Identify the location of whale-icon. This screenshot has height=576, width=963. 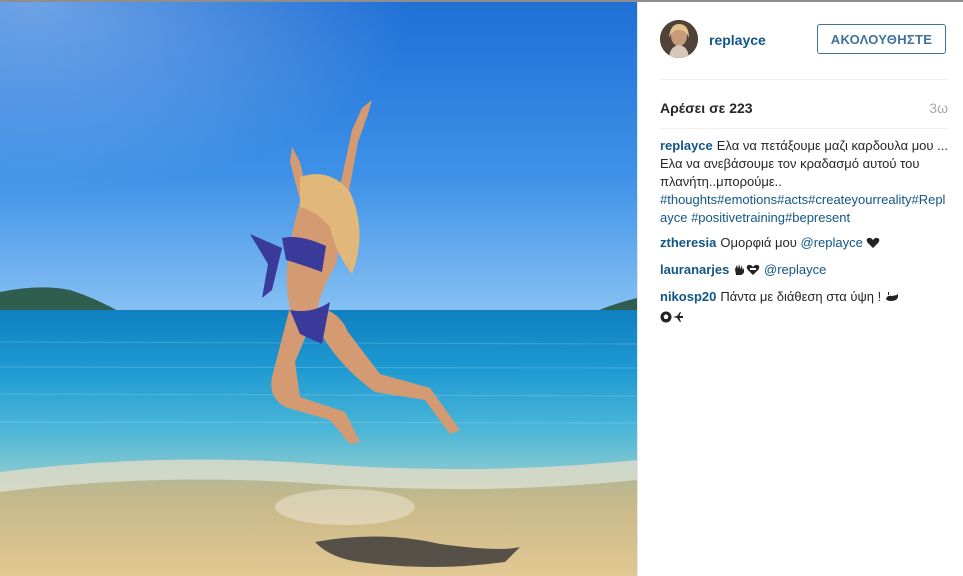
(892, 299).